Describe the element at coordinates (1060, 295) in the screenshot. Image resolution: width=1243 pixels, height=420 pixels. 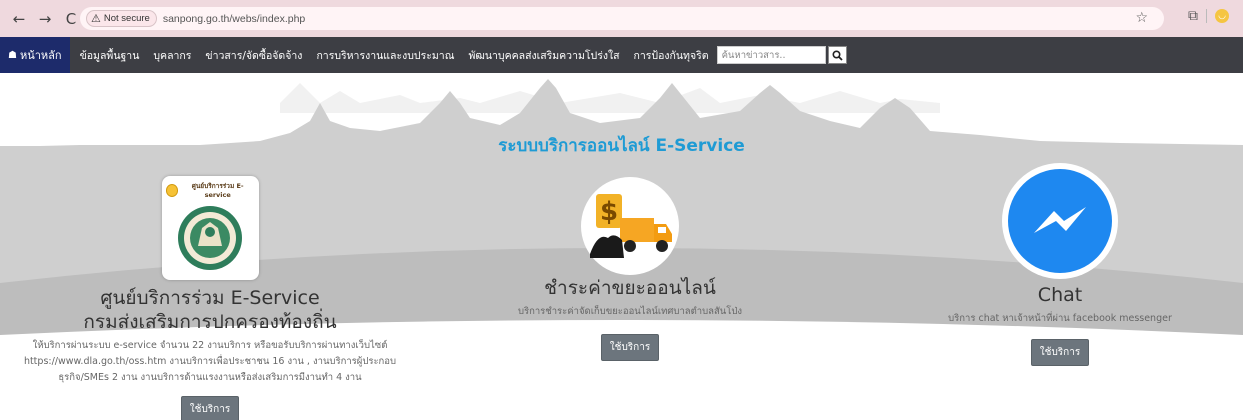
I see `card-title: Chat` at that location.